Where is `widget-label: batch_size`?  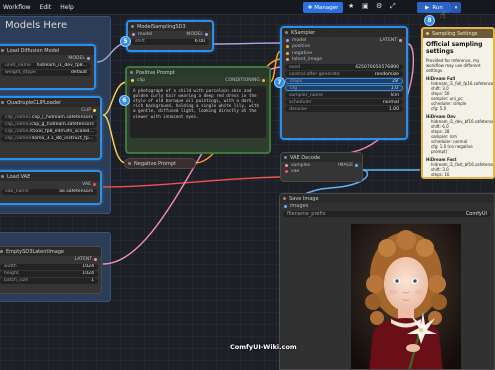 widget-label: batch_size is located at coordinates (16, 280).